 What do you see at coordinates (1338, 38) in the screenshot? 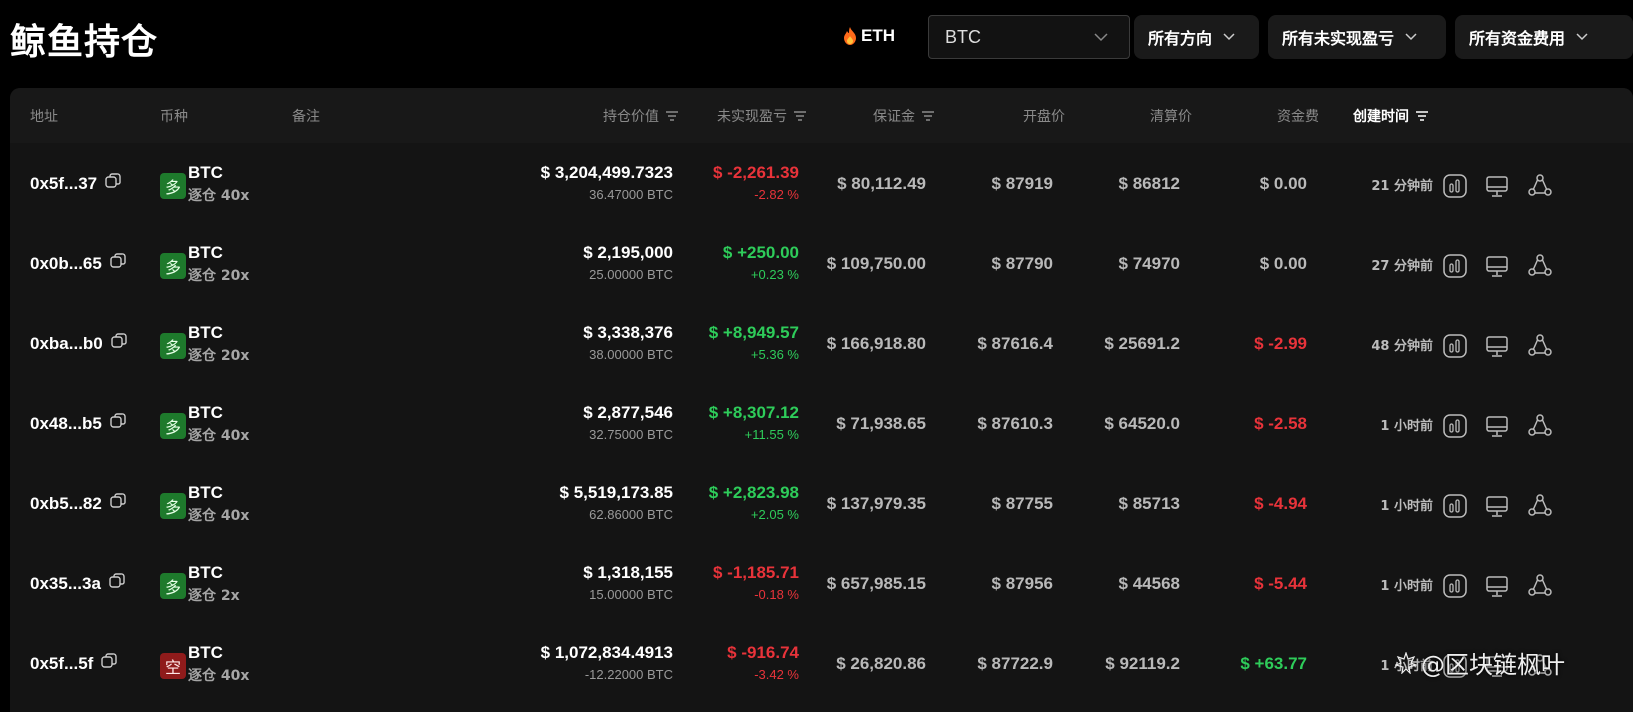
I see `pnl-filter-label: 所有未实现盈亏` at bounding box center [1338, 38].